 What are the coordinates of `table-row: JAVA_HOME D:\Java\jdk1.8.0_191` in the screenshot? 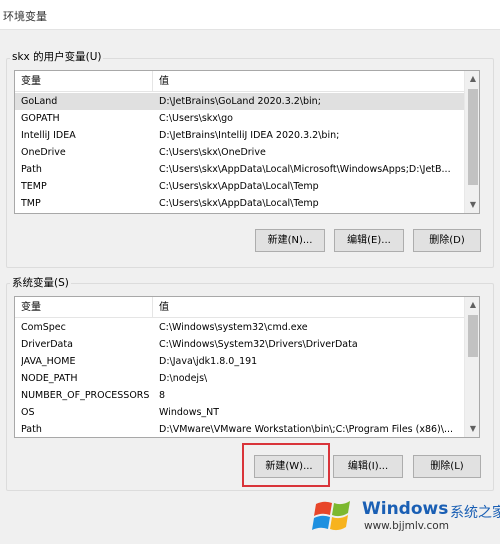 It's located at (239, 361).